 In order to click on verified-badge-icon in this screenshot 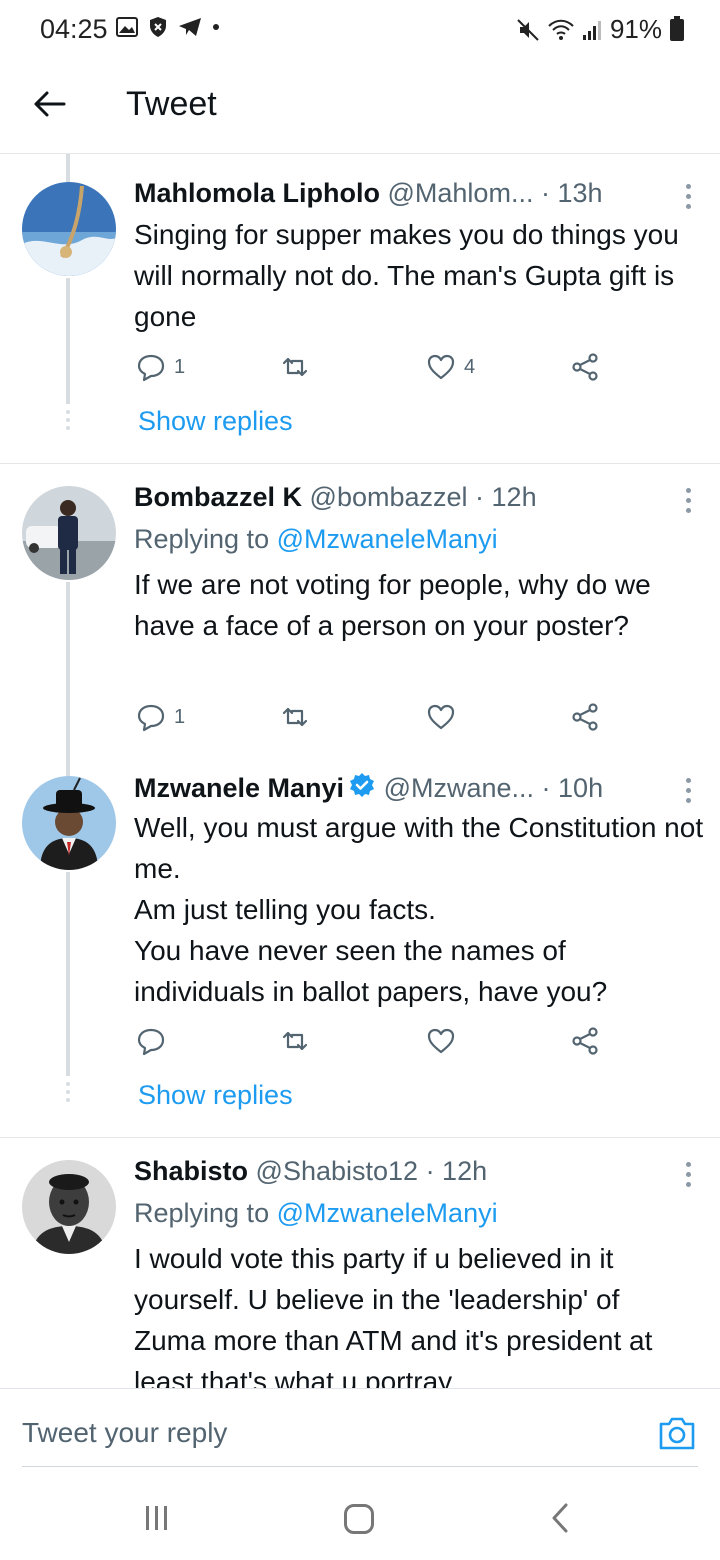, I will do `click(362, 785)`.